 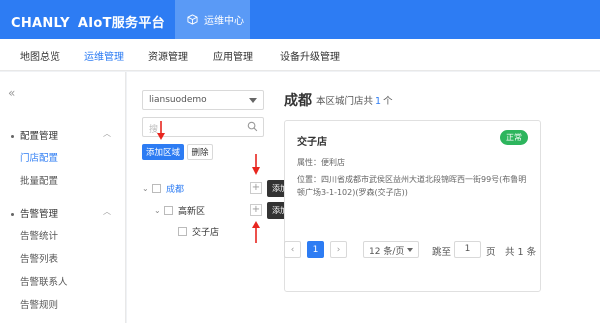 What do you see at coordinates (168, 55) in the screenshot?
I see `nav-resource-management: 资源管理` at bounding box center [168, 55].